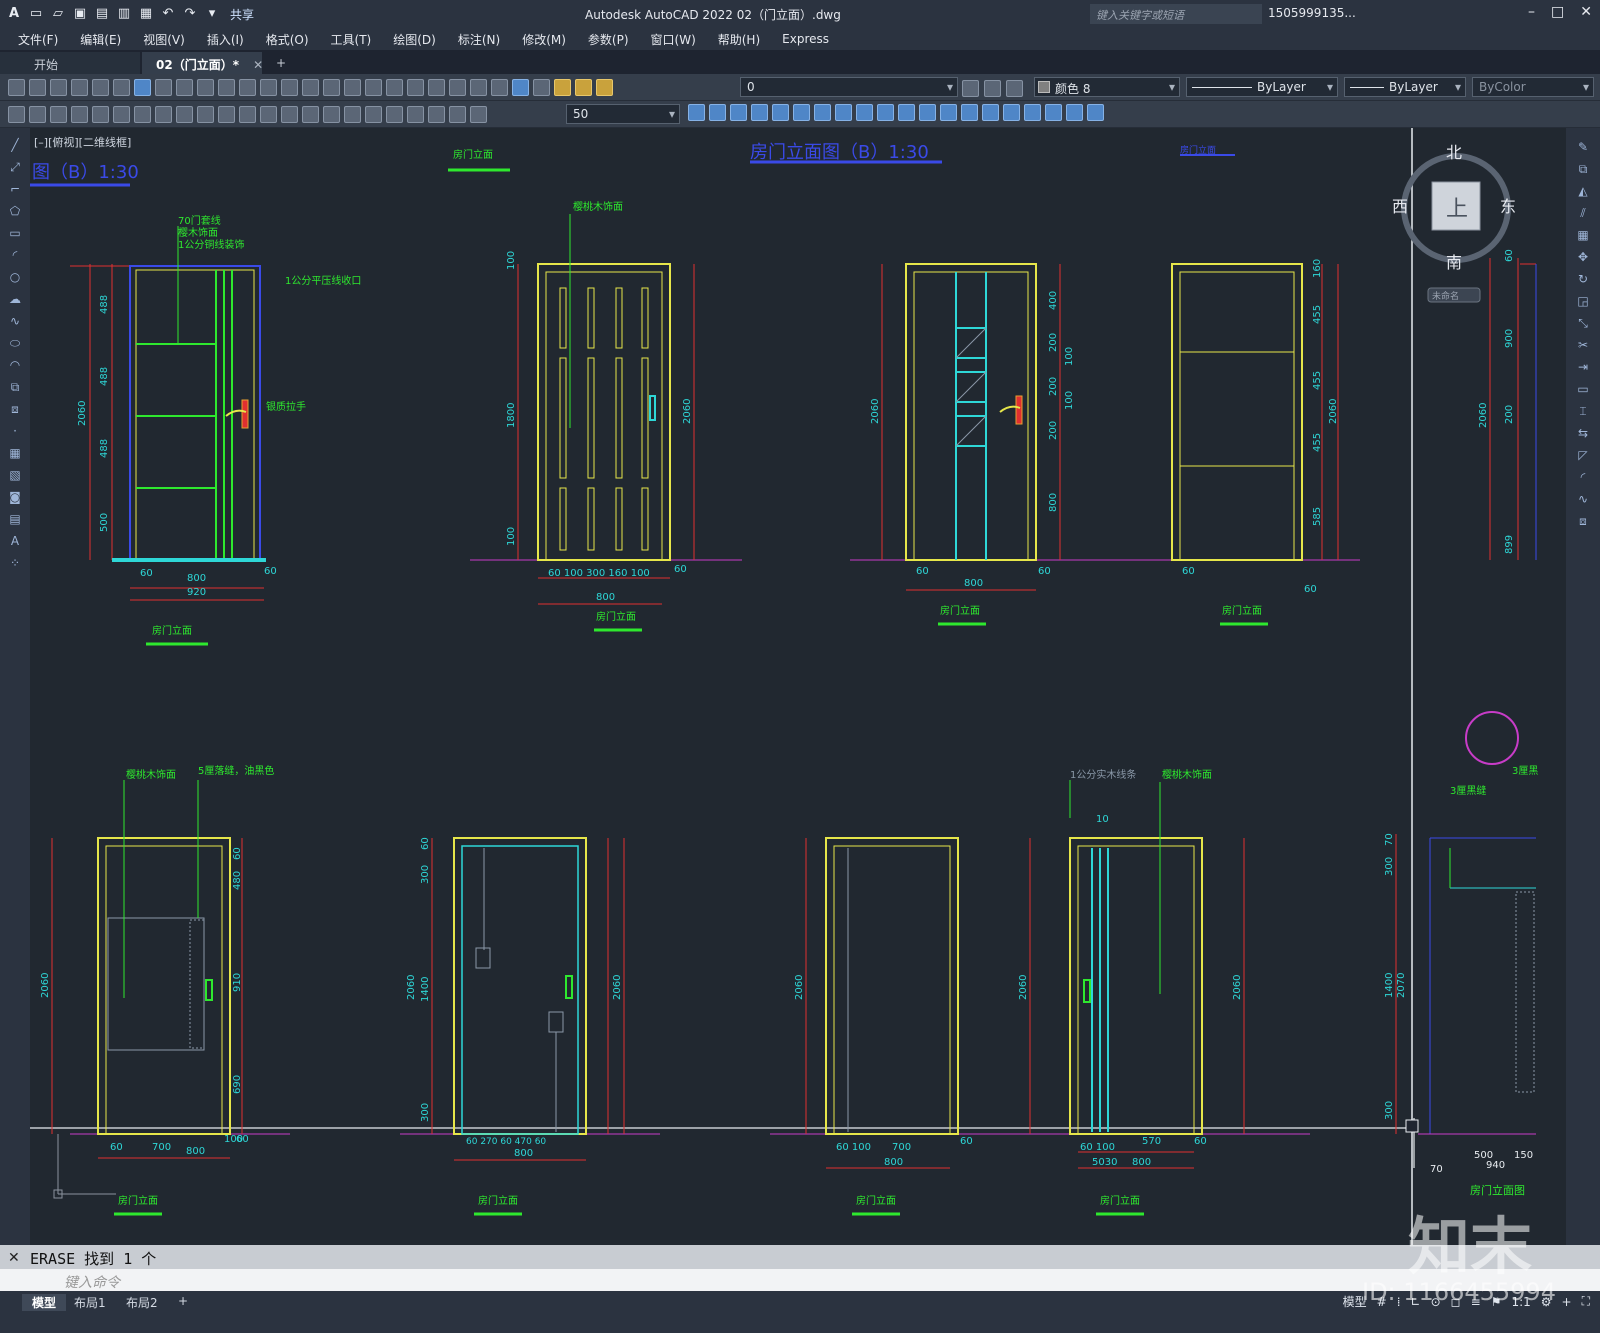 The image size is (1600, 1333). Describe the element at coordinates (37, 114) in the screenshot. I see `layer-match-icon` at that location.